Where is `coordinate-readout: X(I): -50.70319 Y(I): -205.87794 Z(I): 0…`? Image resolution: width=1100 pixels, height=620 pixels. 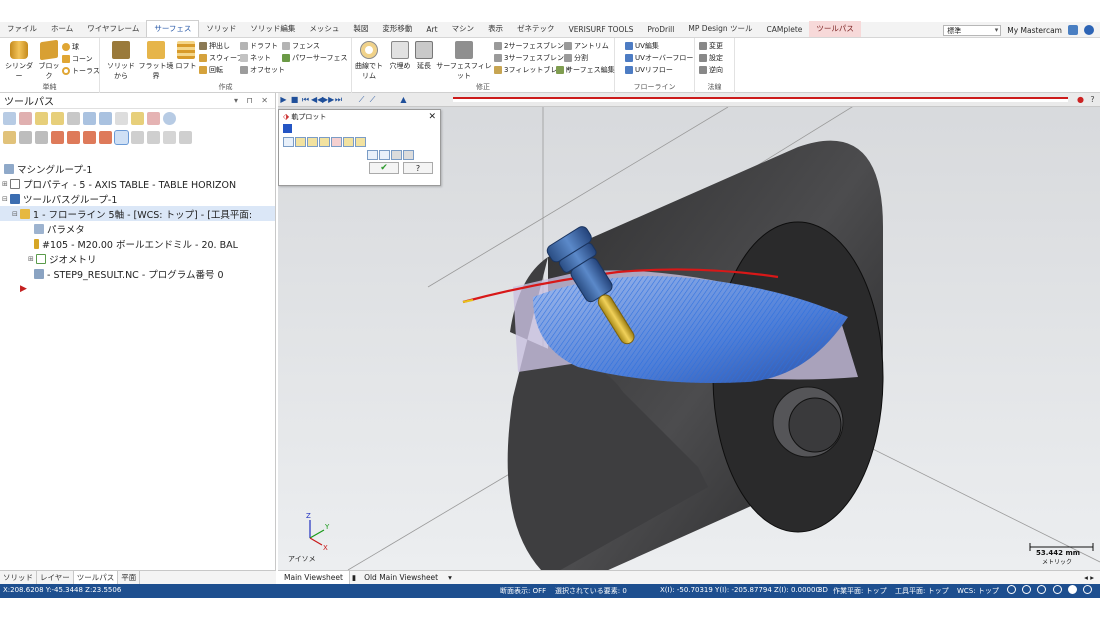
coordinate-readout: X(I): -50.70319 Y(I): -205.87794 Z(I): 0… is located at coordinates (740, 590).